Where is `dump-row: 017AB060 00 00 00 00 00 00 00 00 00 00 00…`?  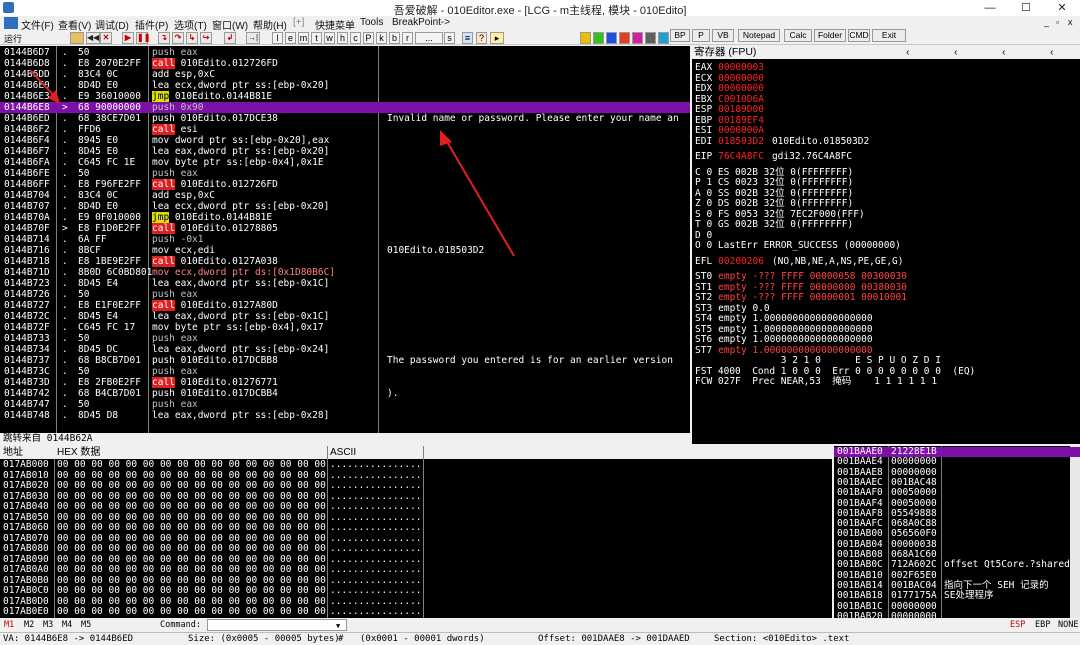 dump-row: 017AB060 00 00 00 00 00 00 00 00 00 00 00… is located at coordinates (416, 528).